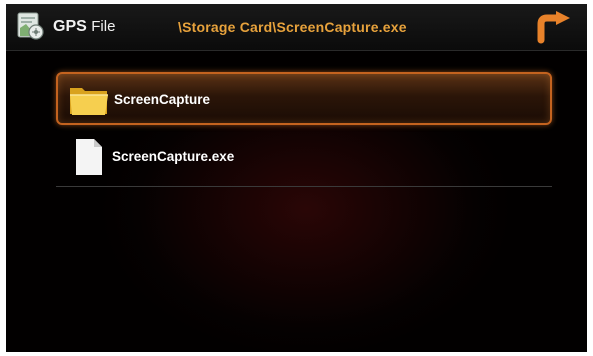 Image resolution: width=593 pixels, height=356 pixels. What do you see at coordinates (304, 159) in the screenshot?
I see `list-item-file: ScreenCapture.exe` at bounding box center [304, 159].